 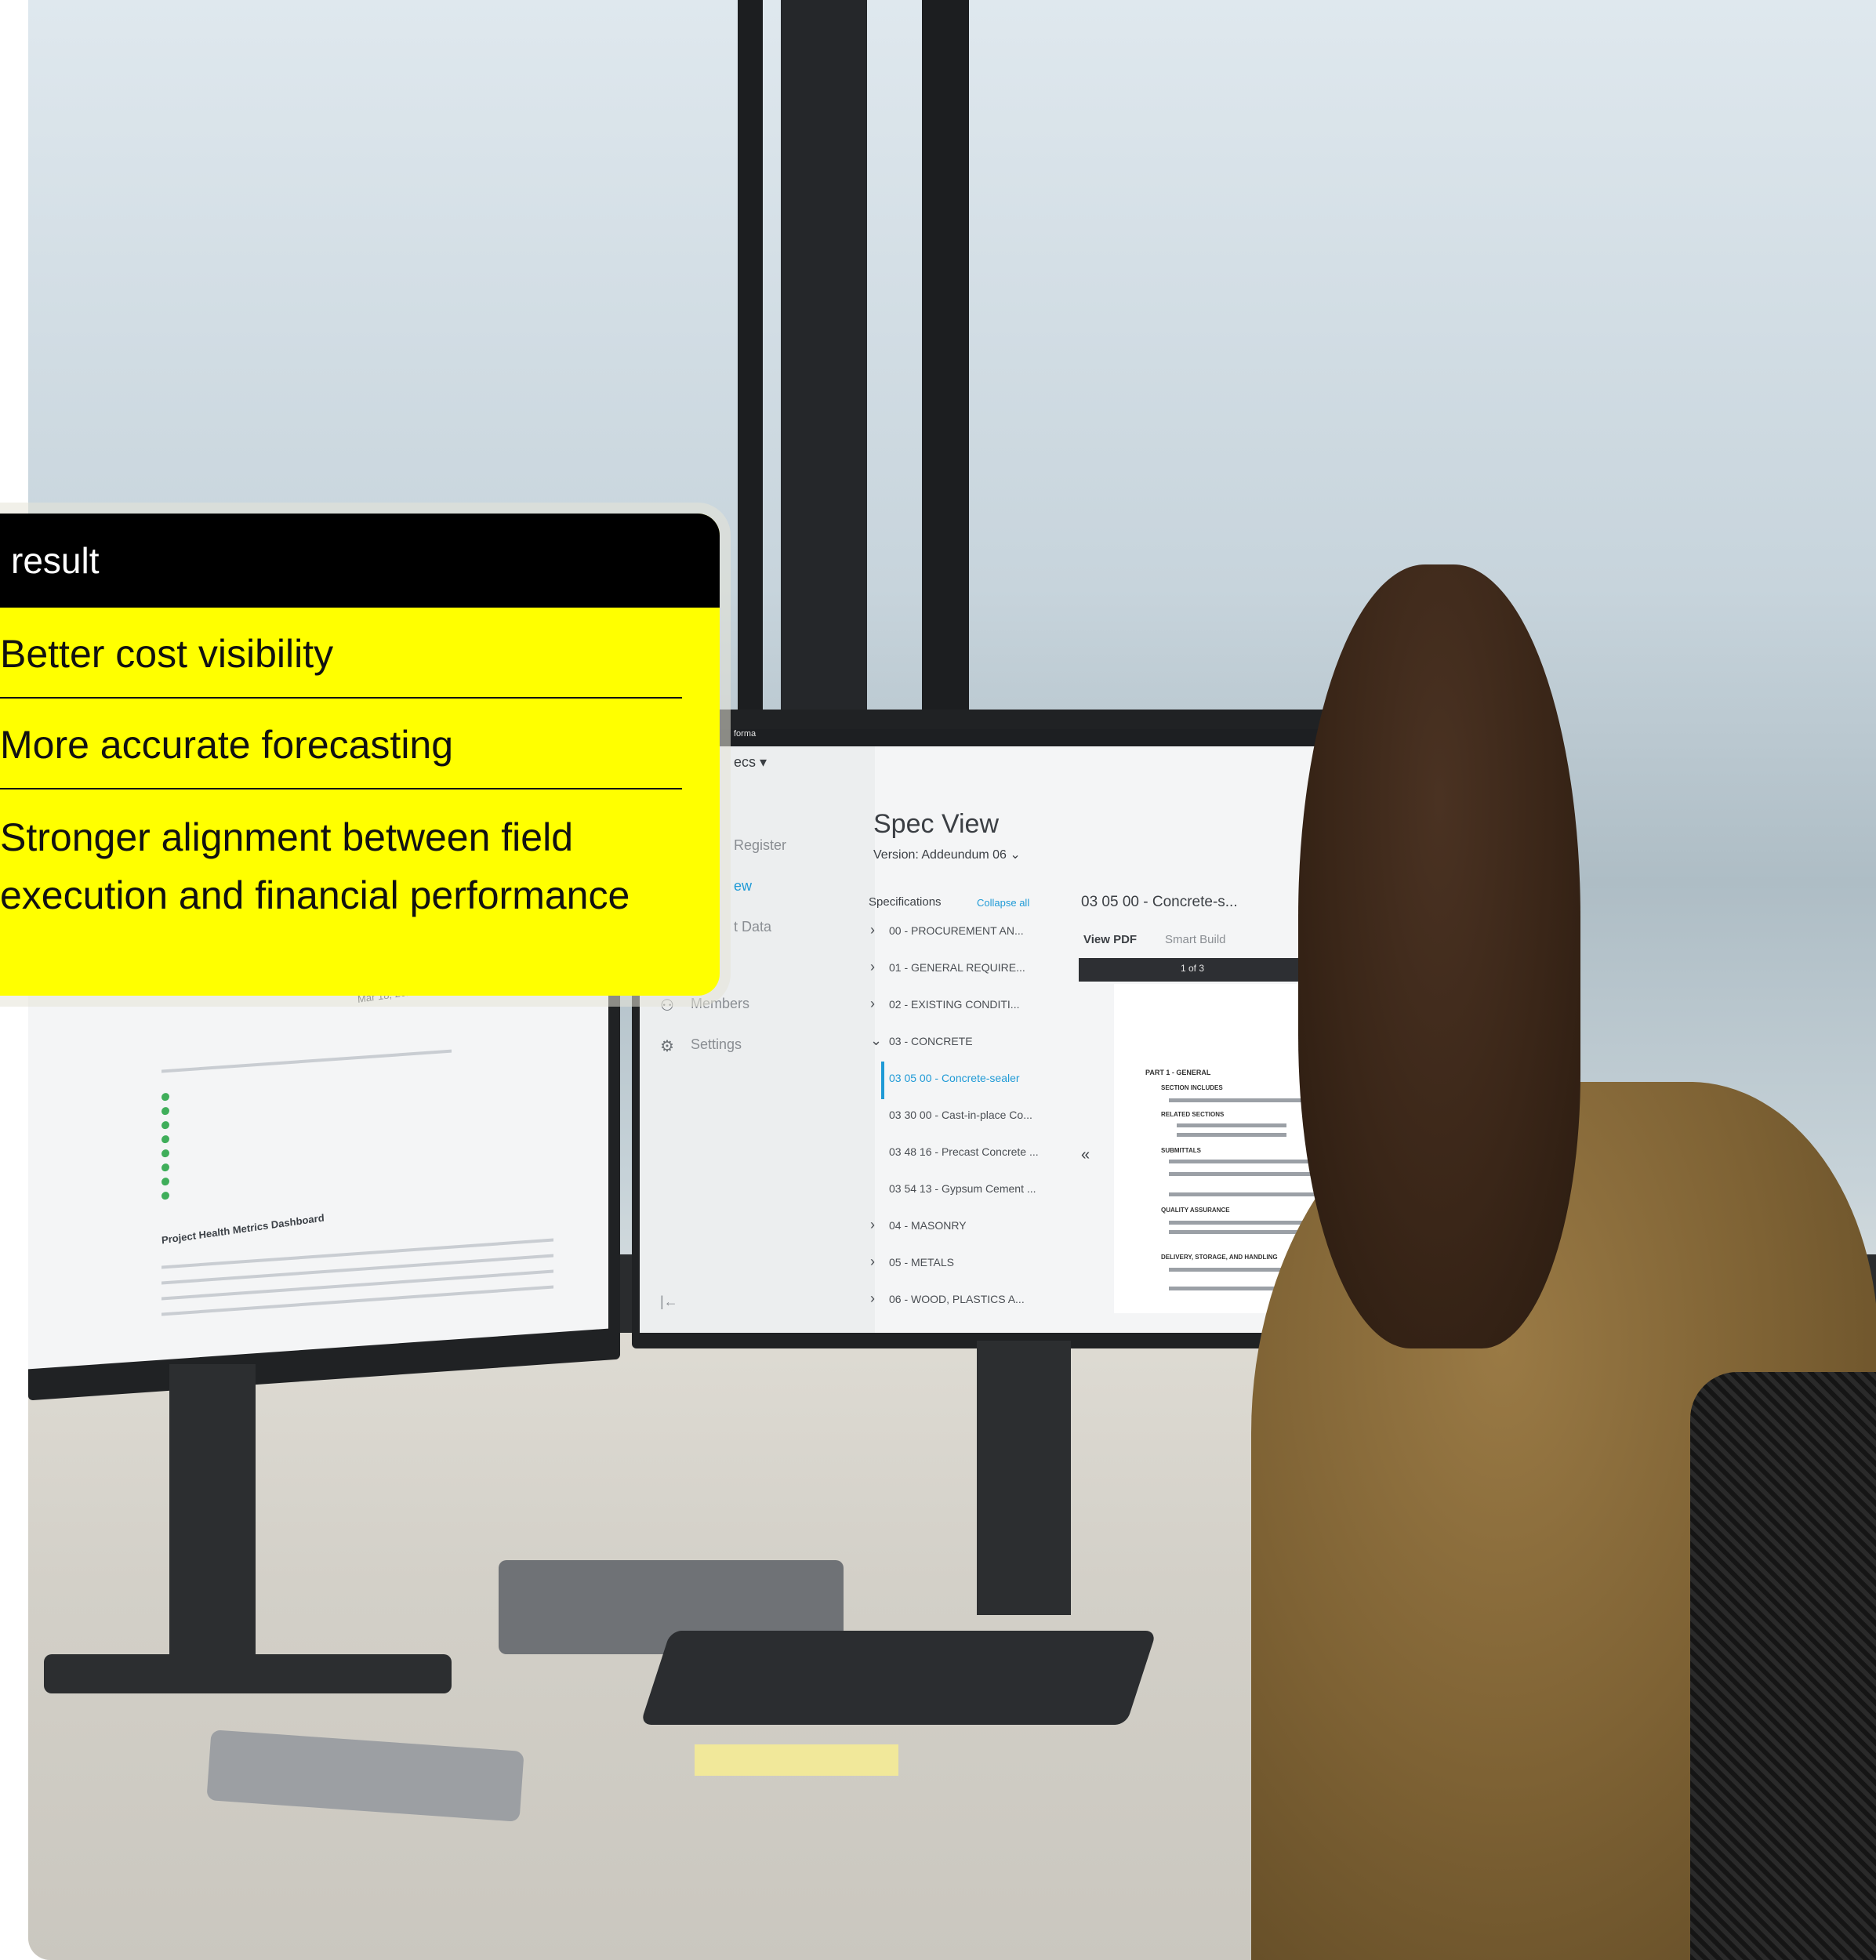 What do you see at coordinates (669, 1302) in the screenshot?
I see `collapse-sidebar-icon: |←` at bounding box center [669, 1302].